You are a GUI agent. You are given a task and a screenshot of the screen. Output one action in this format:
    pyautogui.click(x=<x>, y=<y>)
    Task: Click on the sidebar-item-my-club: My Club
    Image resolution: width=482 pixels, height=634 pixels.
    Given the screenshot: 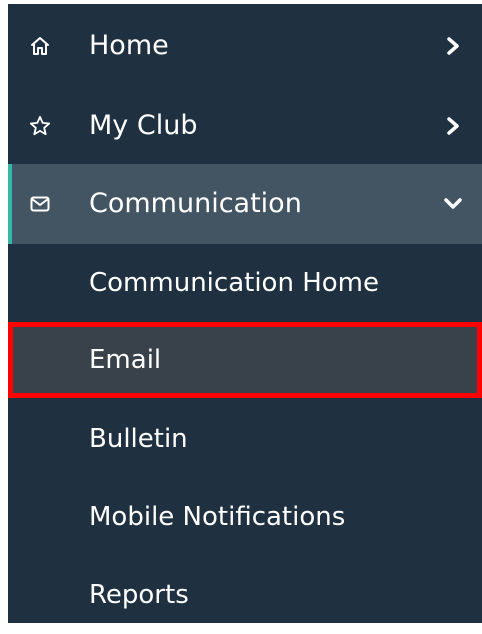 What is the action you would take?
    pyautogui.click(x=245, y=126)
    